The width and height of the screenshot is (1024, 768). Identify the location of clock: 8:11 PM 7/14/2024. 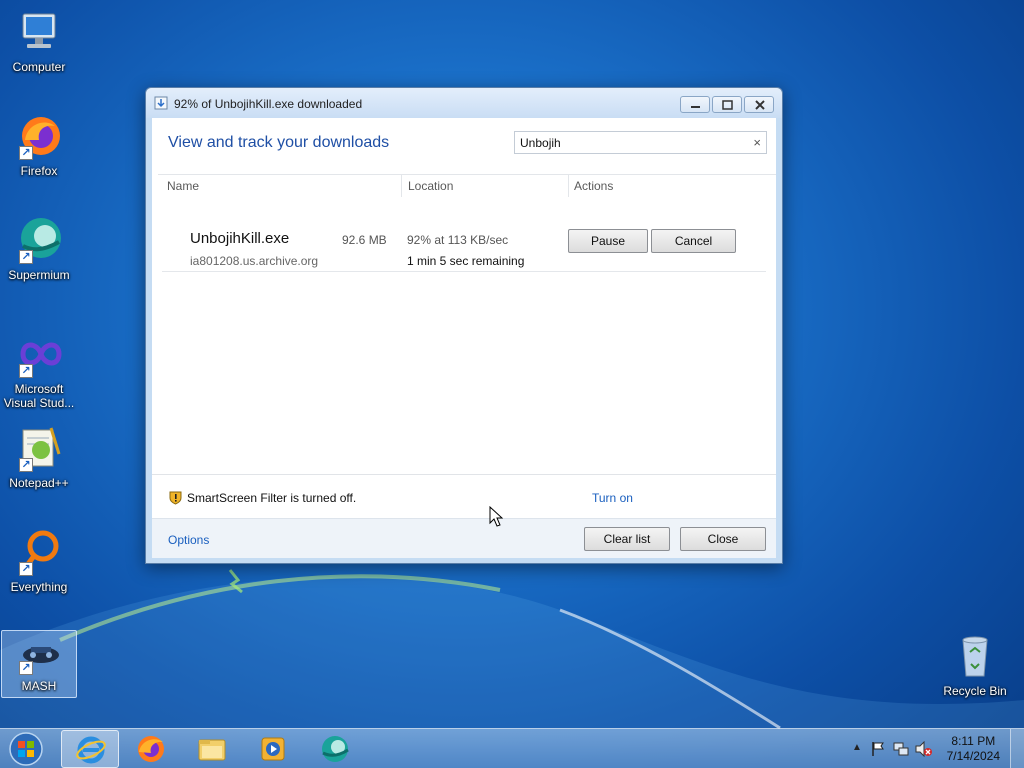
(973, 749).